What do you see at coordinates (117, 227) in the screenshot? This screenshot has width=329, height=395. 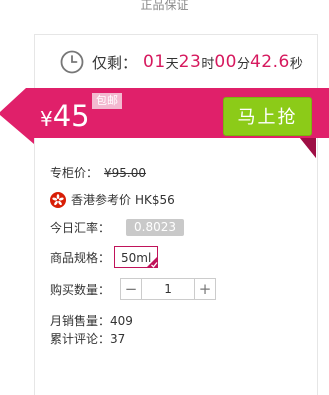 I see `exchange-rate-row: 今日汇率： 0.8023` at bounding box center [117, 227].